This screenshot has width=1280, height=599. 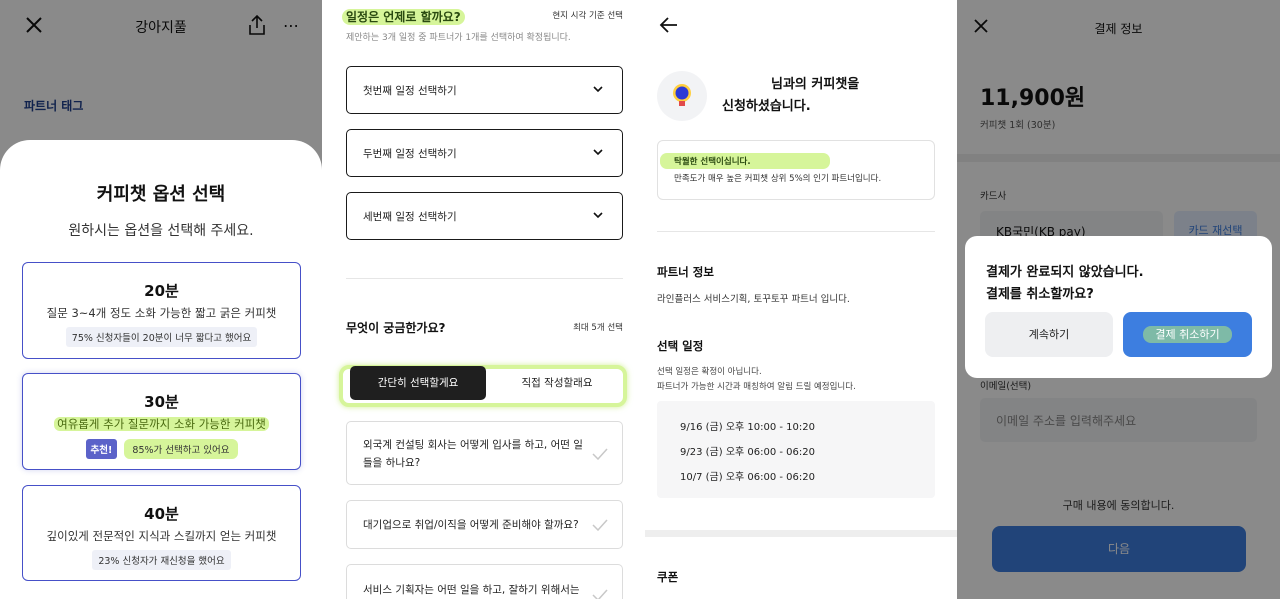 I want to click on topic-item-line1: 서비스 기획자는 어떤 일을 하고, 잘하기 위해서는, so click(x=471, y=590).